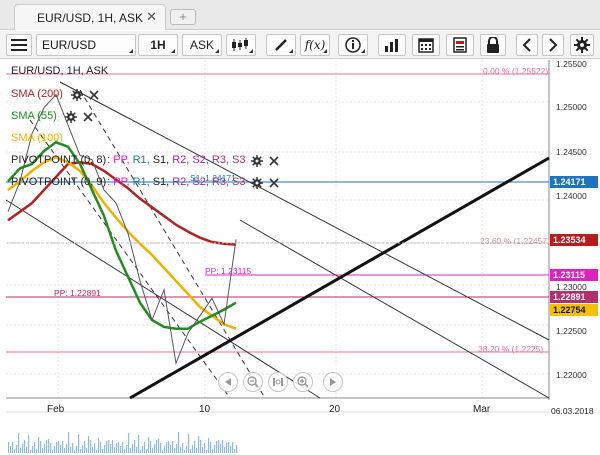  I want to click on drawing-tools-button, so click(281, 45).